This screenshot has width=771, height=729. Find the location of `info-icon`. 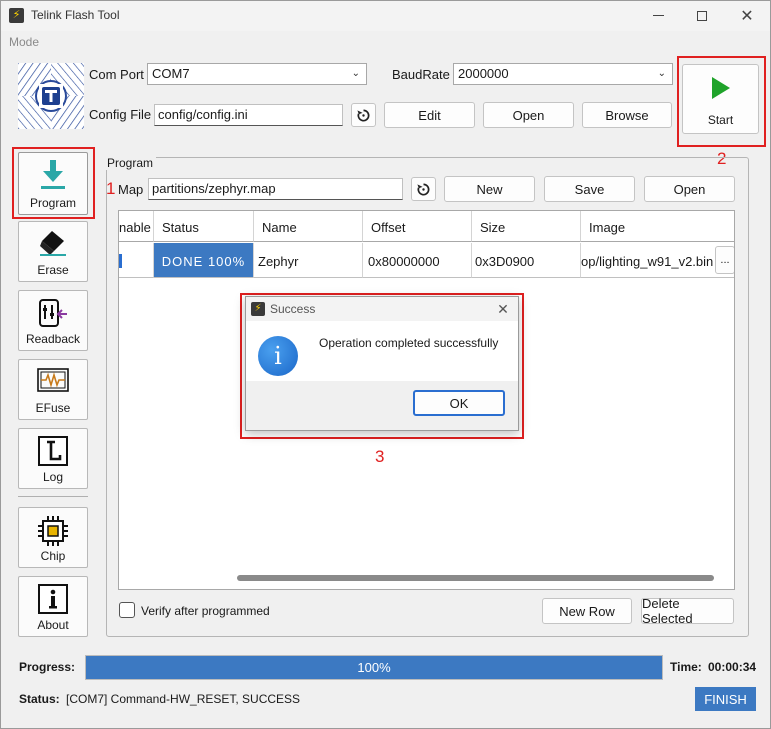

info-icon is located at coordinates (53, 599).